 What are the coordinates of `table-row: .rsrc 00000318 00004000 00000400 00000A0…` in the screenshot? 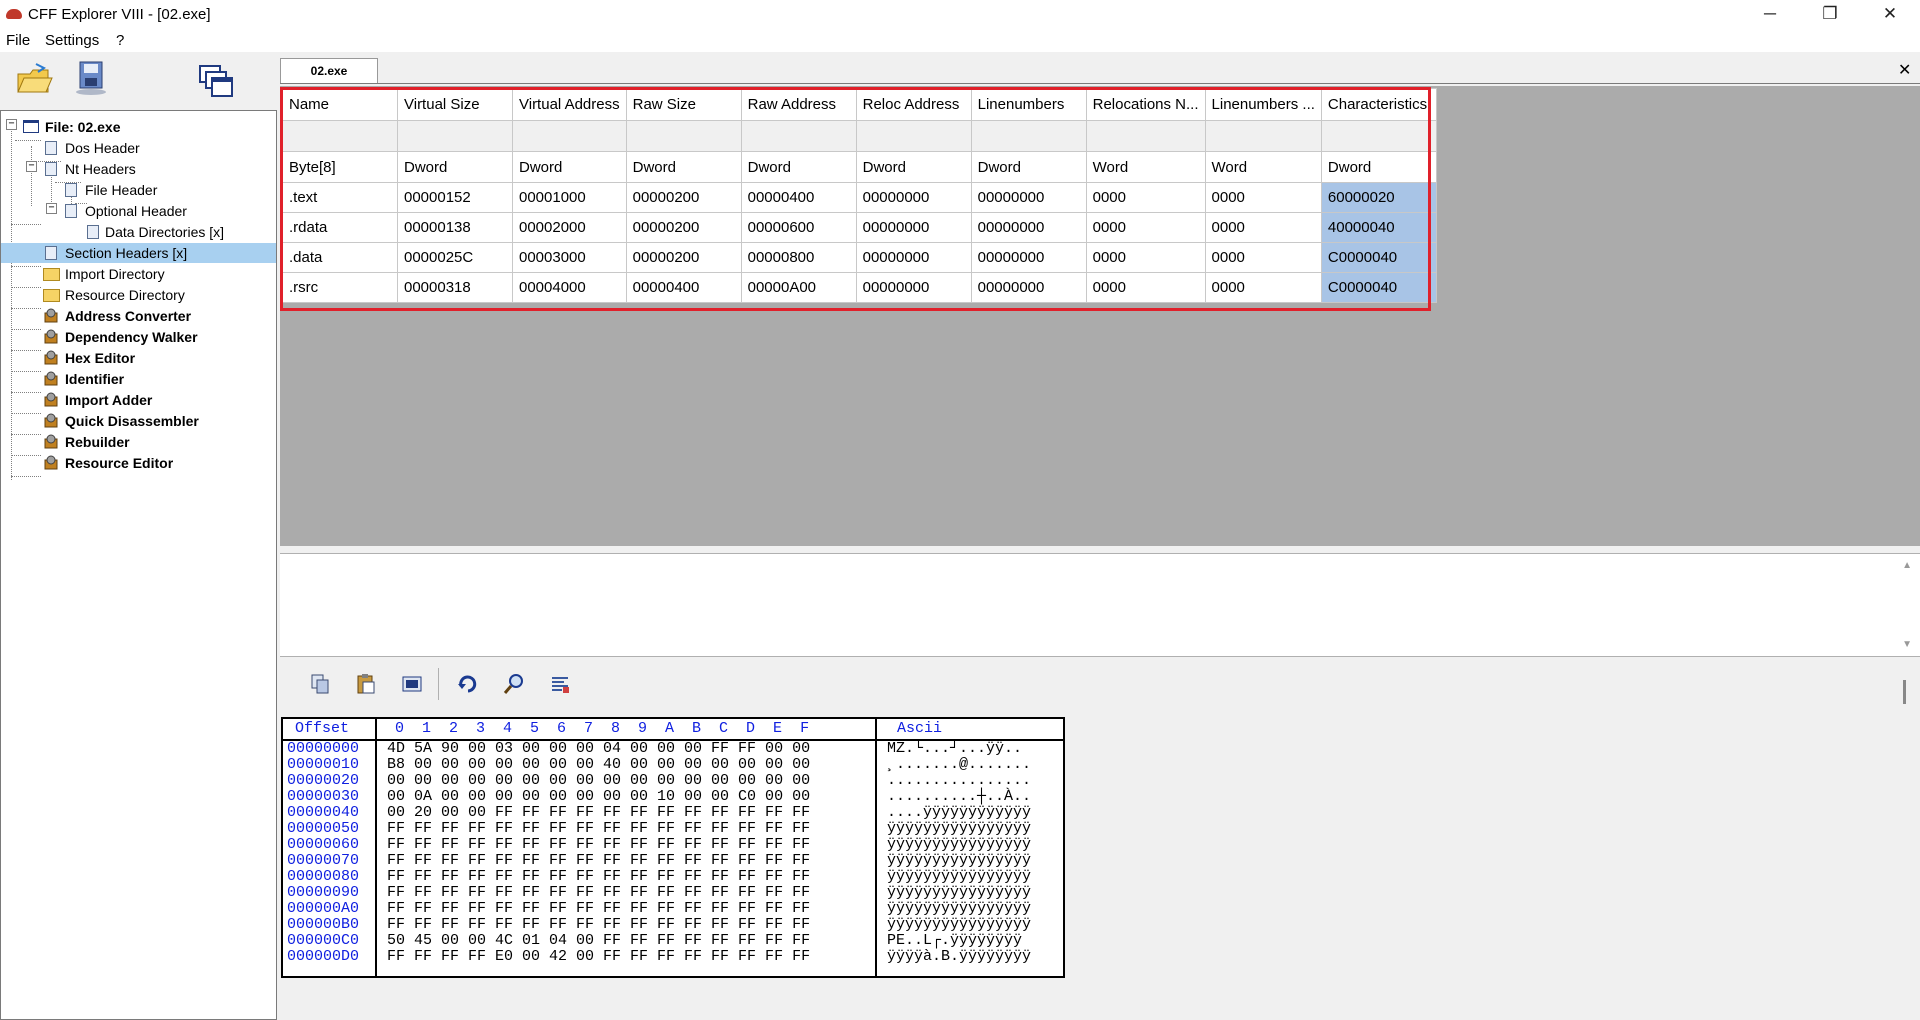 It's located at (859, 287).